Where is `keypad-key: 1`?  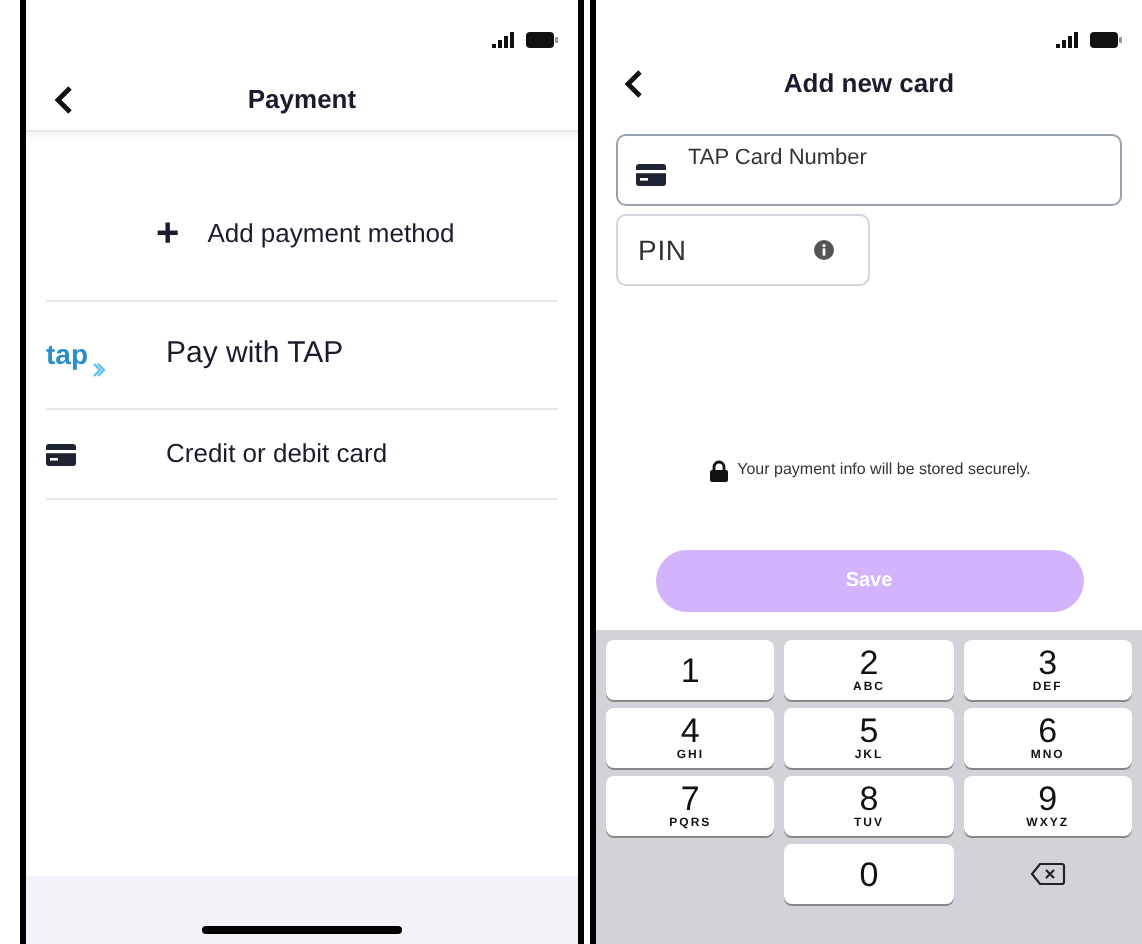 keypad-key: 1 is located at coordinates (690, 670).